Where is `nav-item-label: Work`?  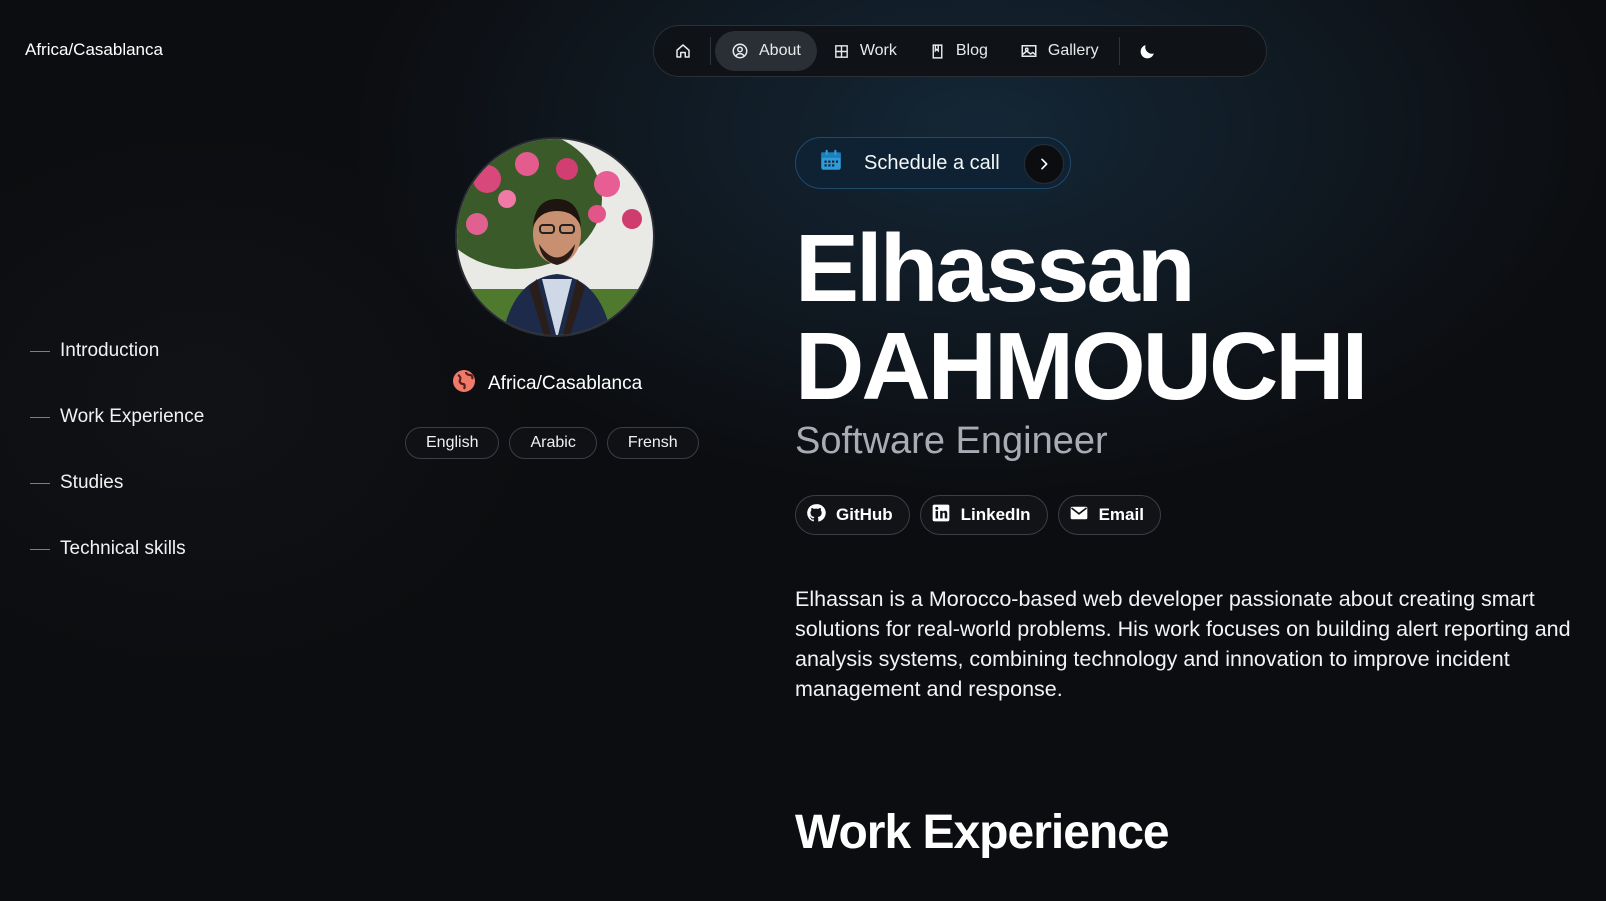
nav-item-label: Work is located at coordinates (878, 50).